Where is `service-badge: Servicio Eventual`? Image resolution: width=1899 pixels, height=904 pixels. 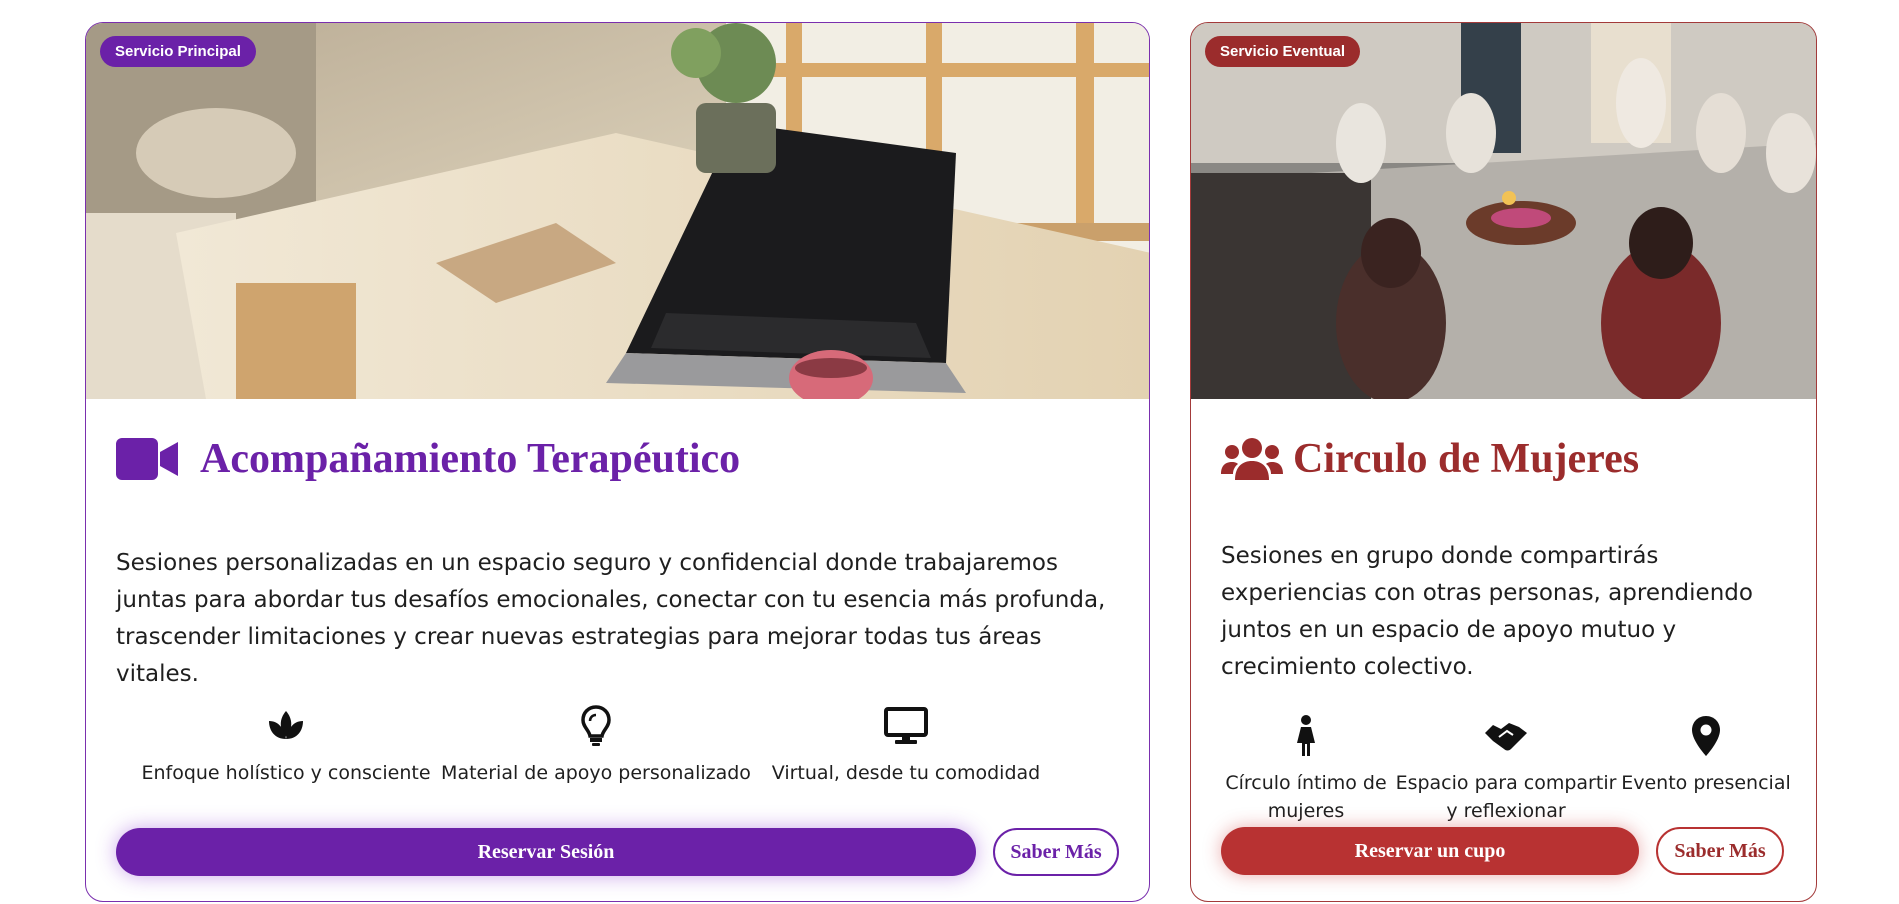
service-badge: Servicio Eventual is located at coordinates (1283, 51).